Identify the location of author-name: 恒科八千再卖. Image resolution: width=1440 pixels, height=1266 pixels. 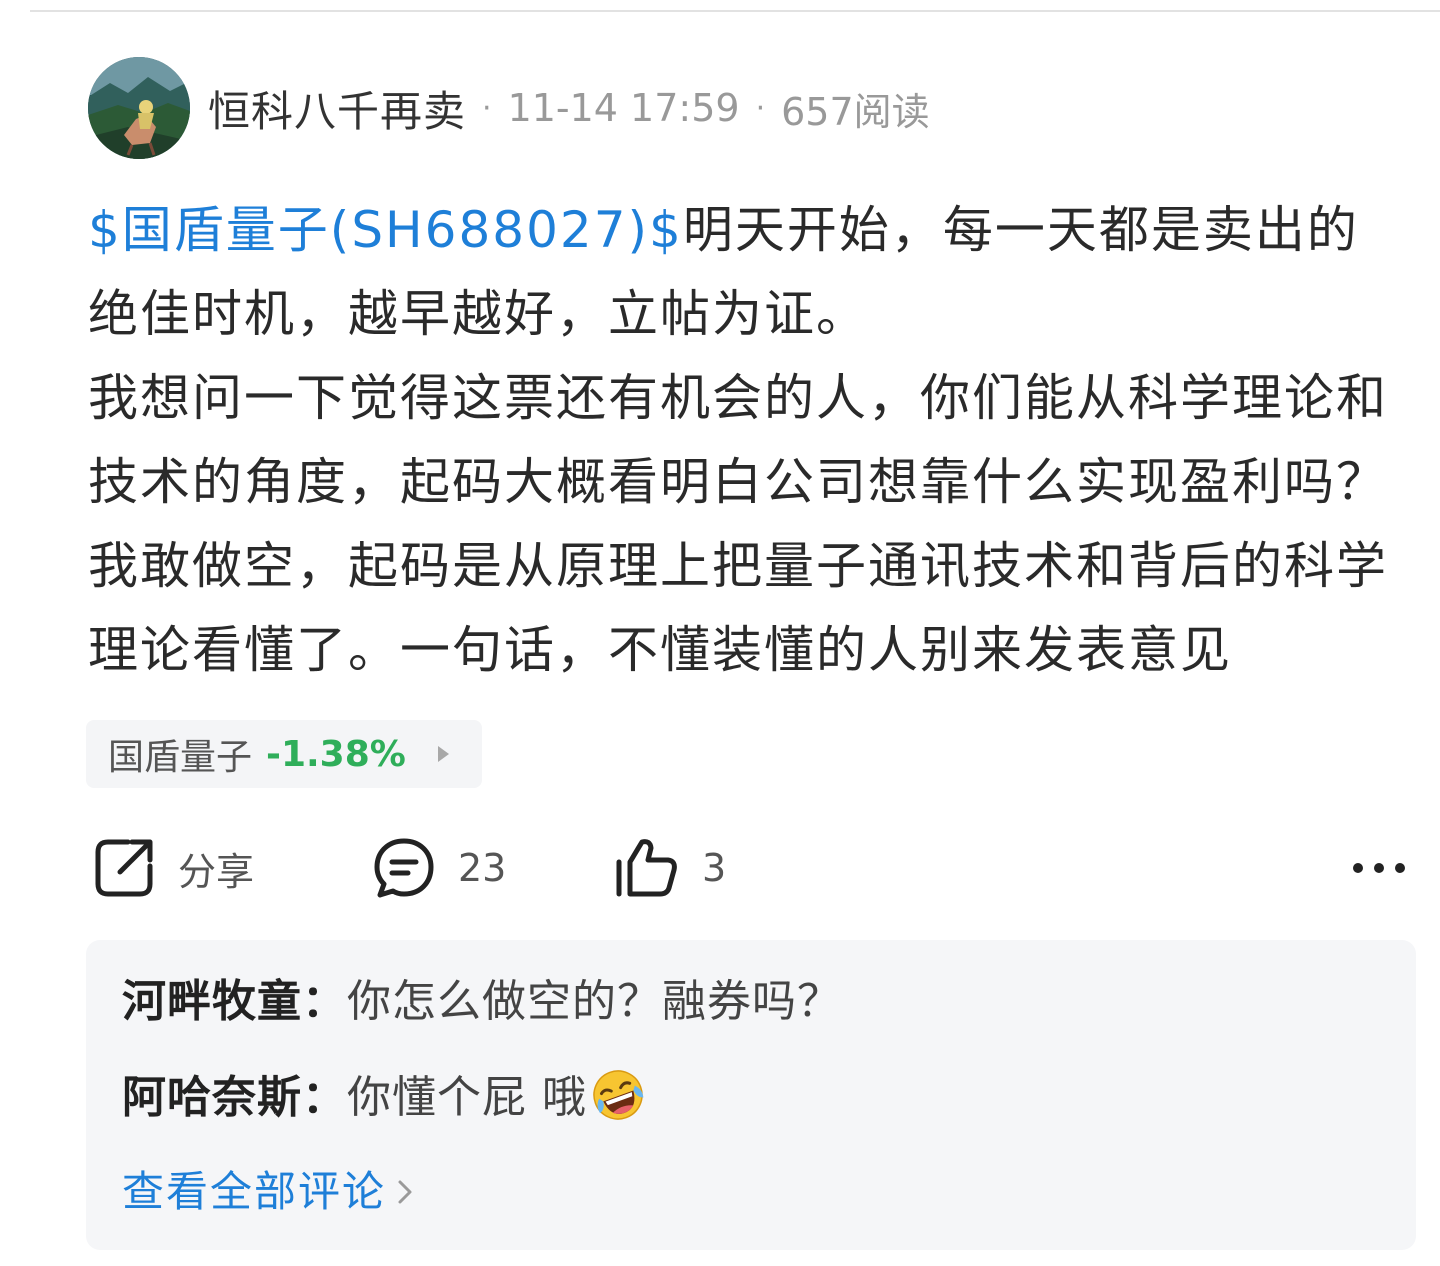
(337, 108).